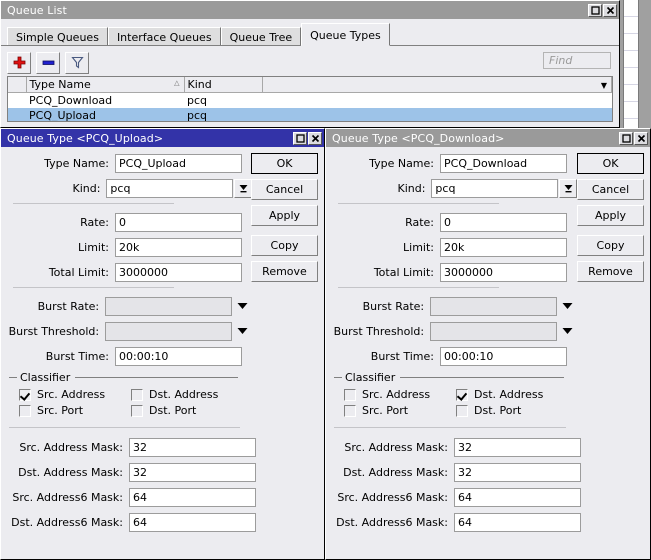 The height and width of the screenshot is (560, 651). What do you see at coordinates (71, 100) in the screenshot?
I see `row-type-name: PCQ_Download` at bounding box center [71, 100].